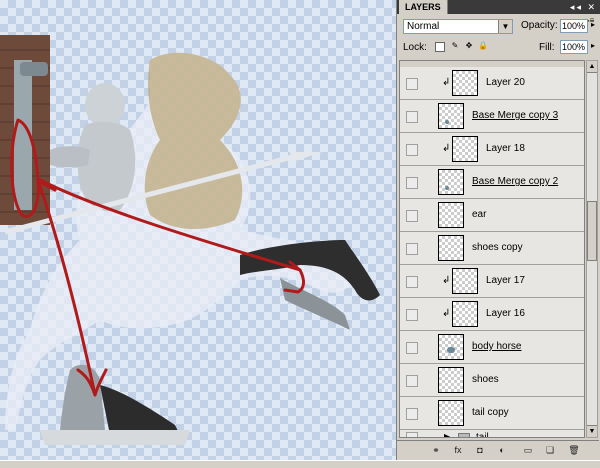  Describe the element at coordinates (498, 7) in the screenshot. I see `panel-titlebar: LAYERS ◂◂ ✕` at that location.